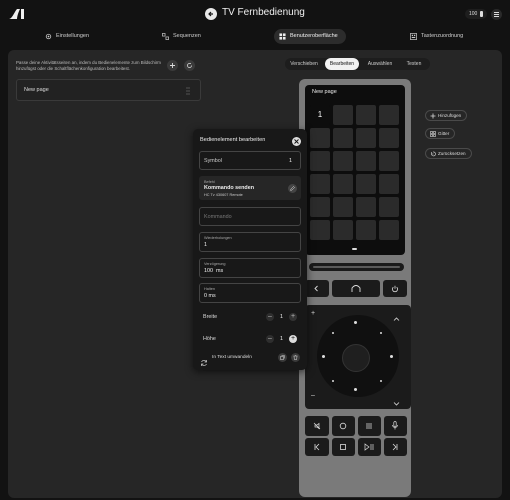 This screenshot has height=500, width=510. I want to click on convert-icon, so click(204, 360).